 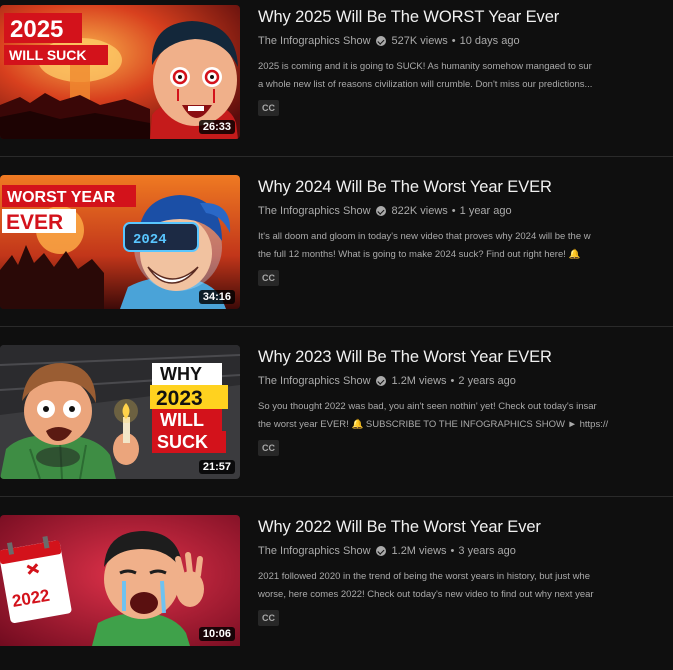 I want to click on thumbnail-illustration: WORST YEAR EVER 2024, so click(x=120, y=242).